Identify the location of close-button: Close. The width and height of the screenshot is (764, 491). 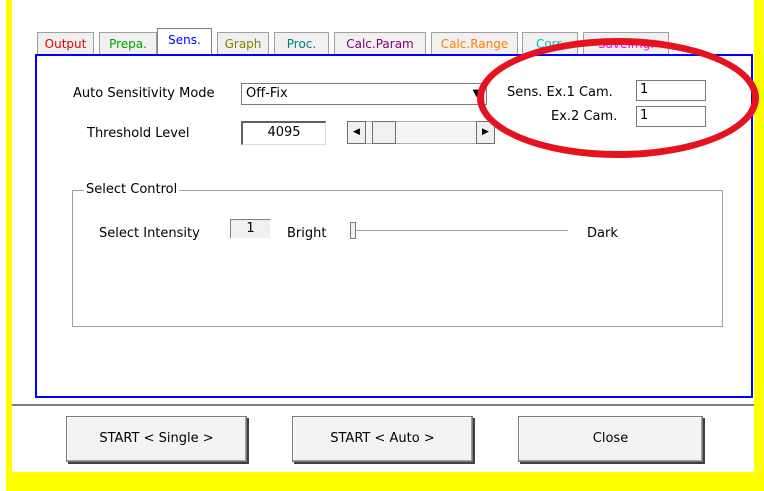
(610, 439).